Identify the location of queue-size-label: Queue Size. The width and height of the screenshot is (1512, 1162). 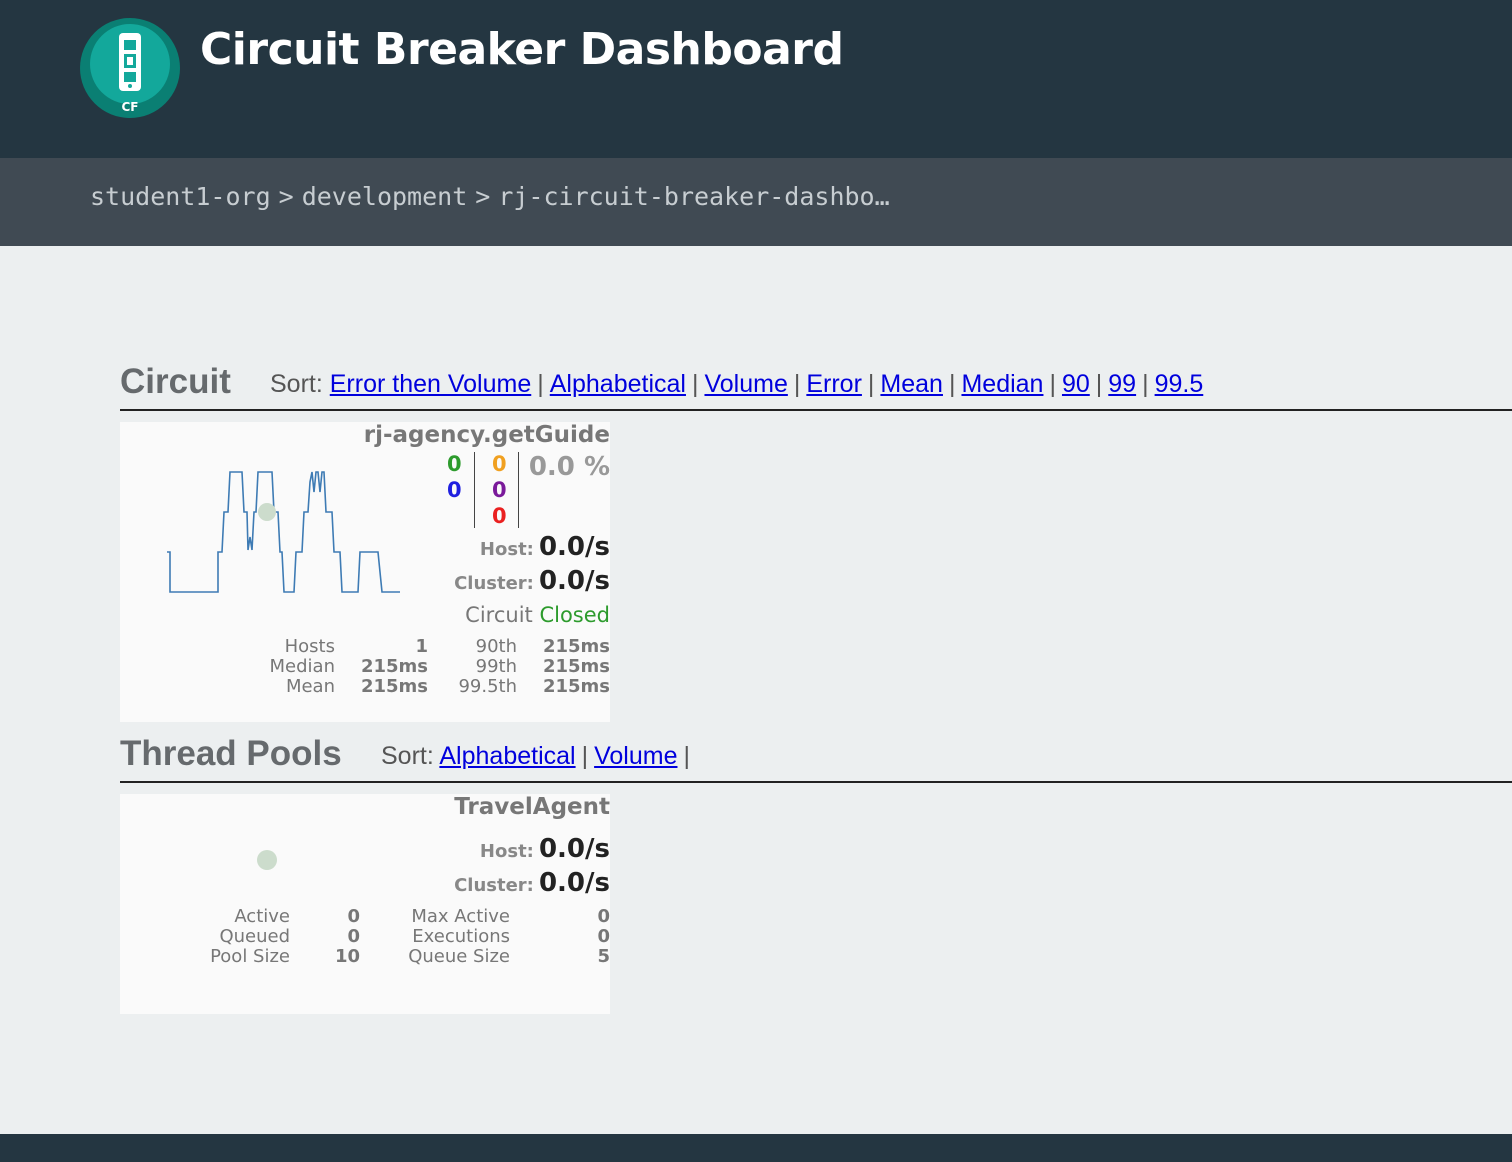
(459, 956).